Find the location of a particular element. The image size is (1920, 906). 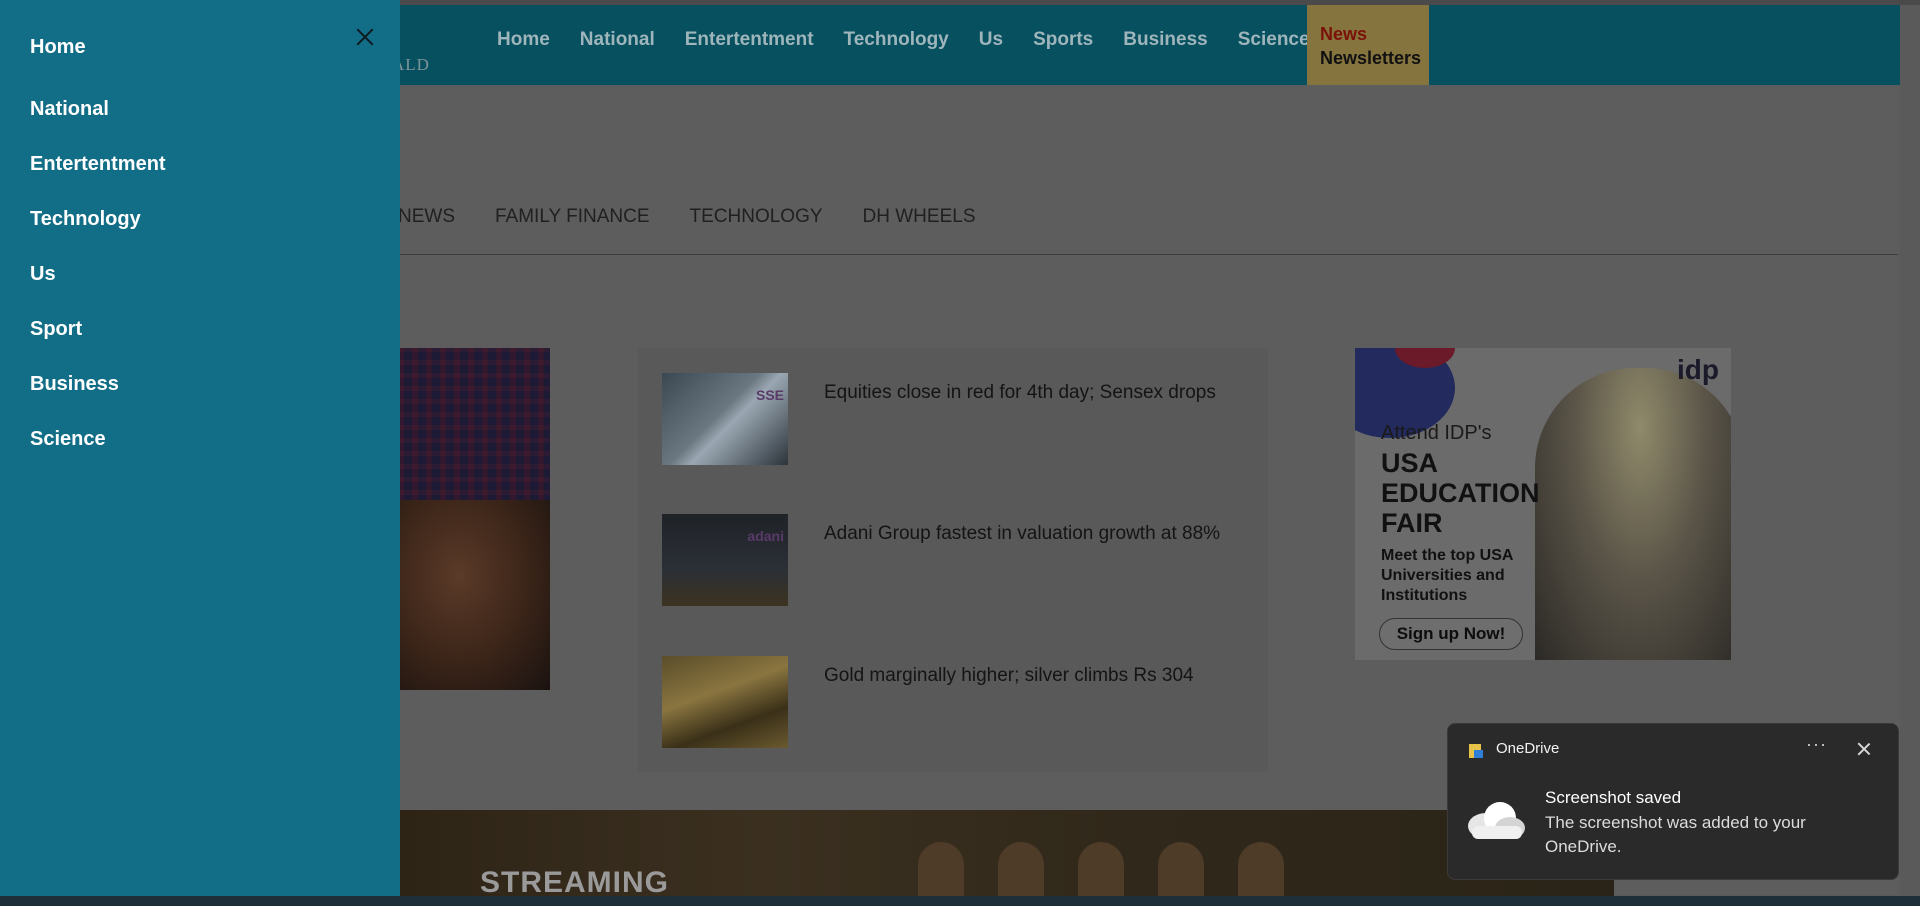

nav-entertentment: Entertentment is located at coordinates (749, 40).